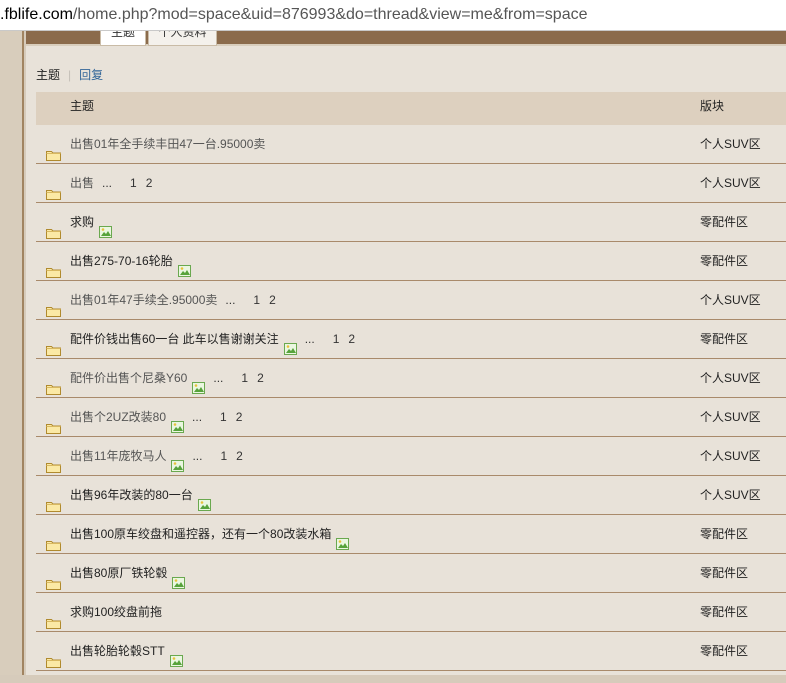 The image size is (786, 683). I want to click on tab-bar: 主题 个人资料, so click(406, 38).